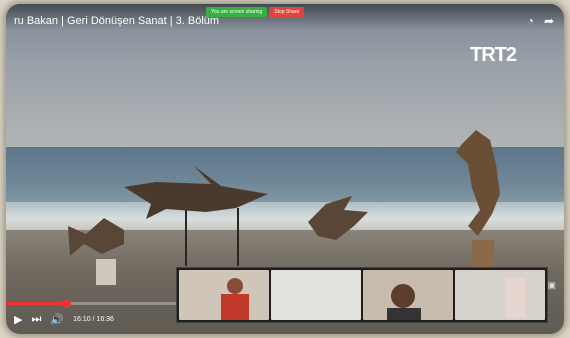 Image resolution: width=570 pixels, height=338 pixels. I want to click on next-icon: ⏭, so click(36, 319).